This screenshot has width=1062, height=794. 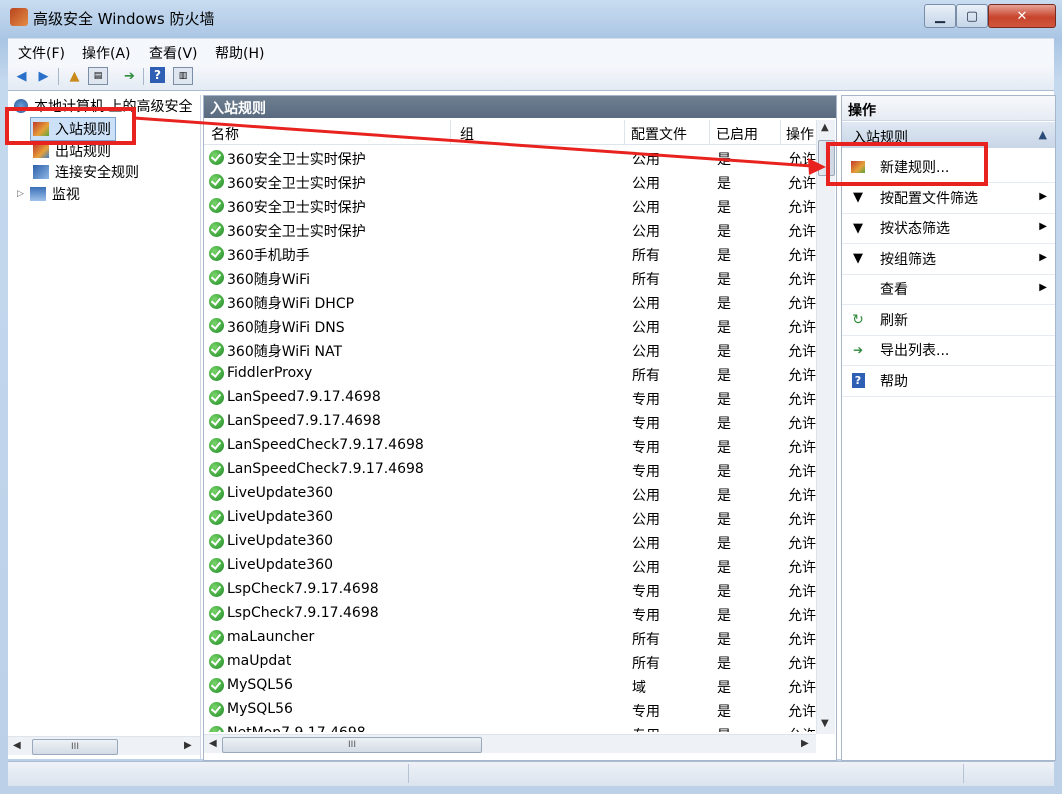 What do you see at coordinates (817, 166) in the screenshot?
I see `annotation-arrow-head` at bounding box center [817, 166].